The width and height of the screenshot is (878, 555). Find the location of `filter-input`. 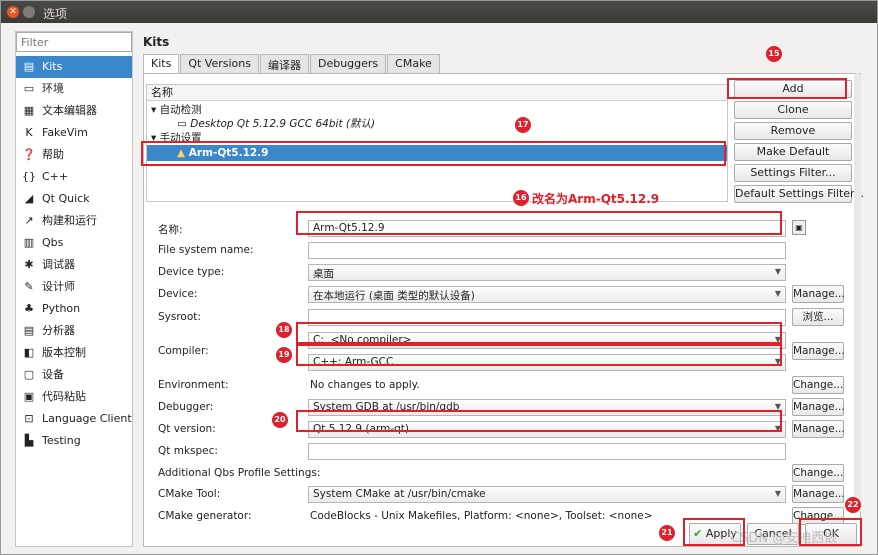

filter-input is located at coordinates (74, 42).